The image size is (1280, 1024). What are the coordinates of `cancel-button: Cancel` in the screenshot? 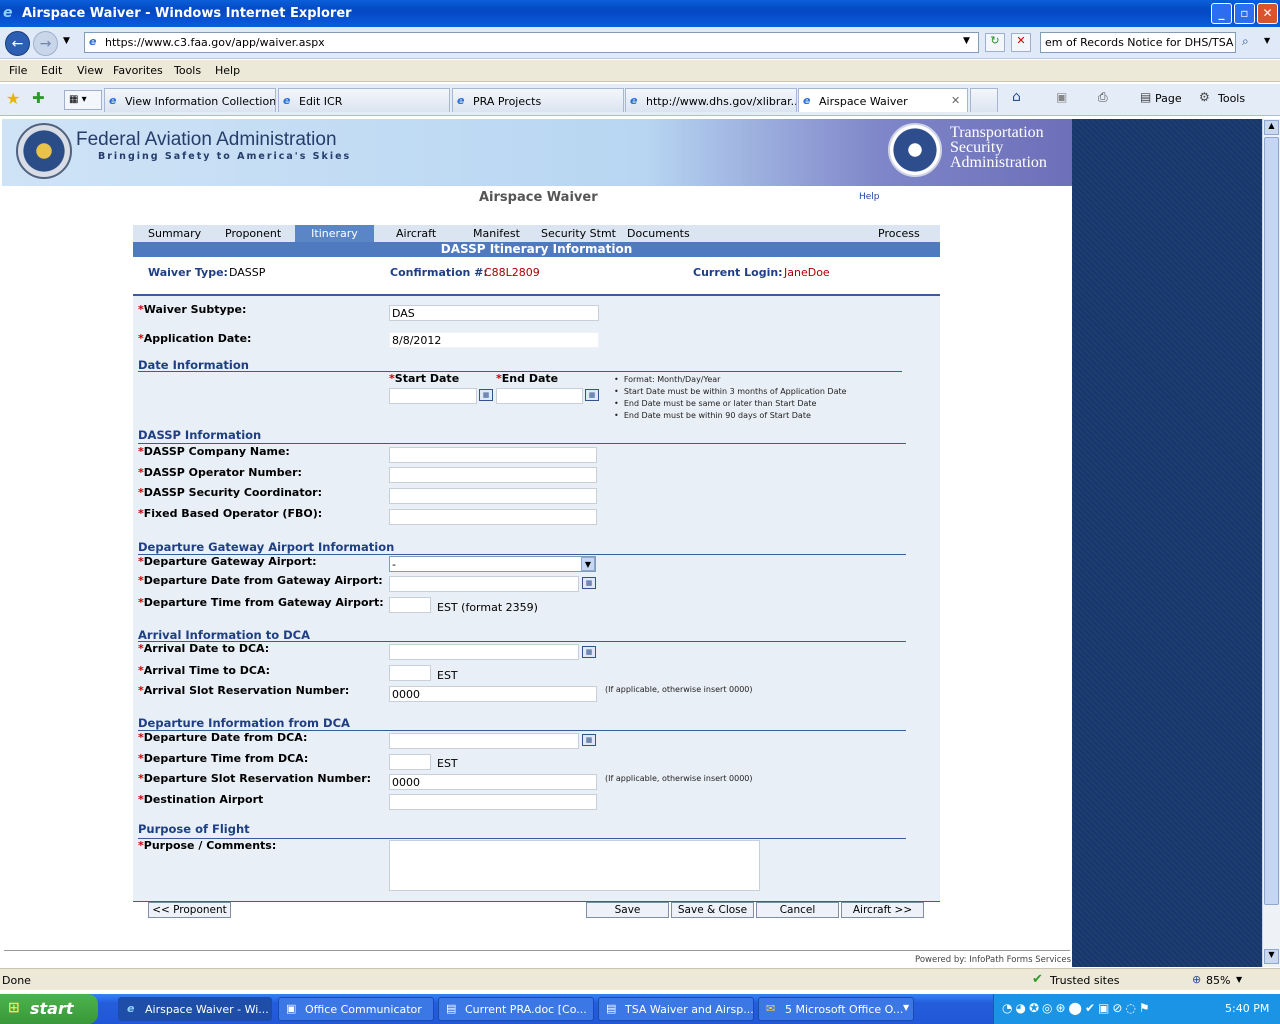 It's located at (797, 910).